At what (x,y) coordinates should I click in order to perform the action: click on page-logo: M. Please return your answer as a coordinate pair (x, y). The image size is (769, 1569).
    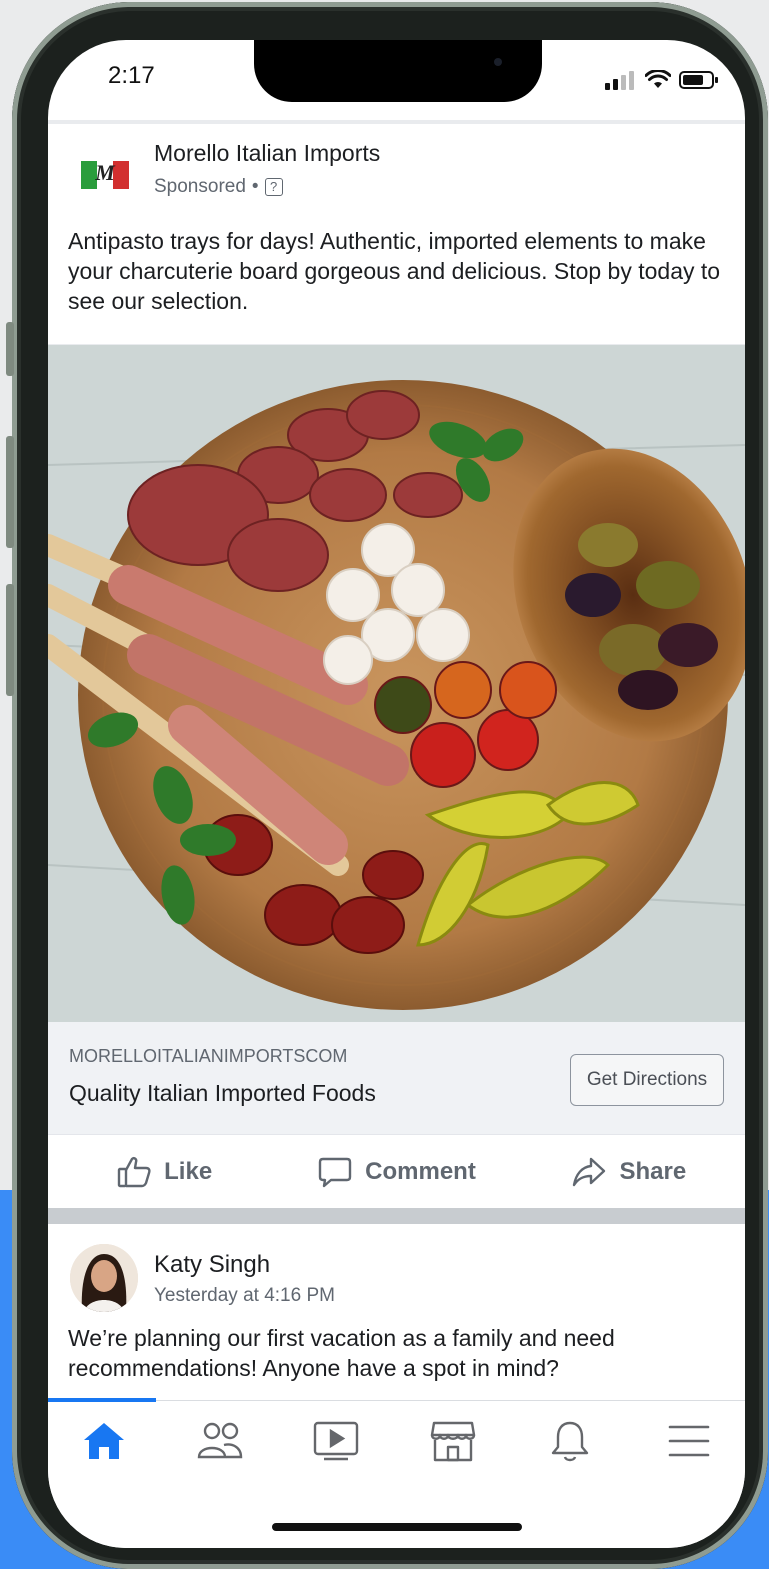
    Looking at the image, I should click on (105, 174).